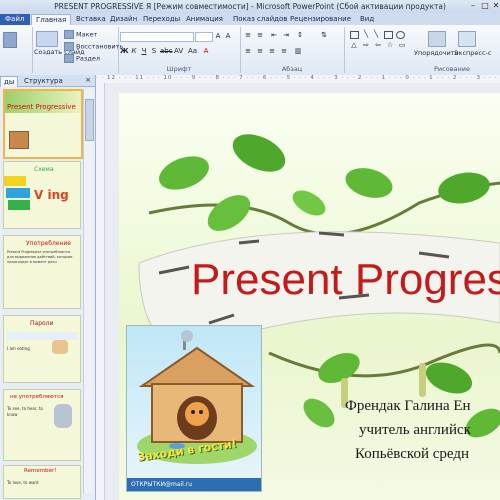  Describe the element at coordinates (286, 35) in the screenshot. I see `increase-indent-icon: ⇥` at that location.